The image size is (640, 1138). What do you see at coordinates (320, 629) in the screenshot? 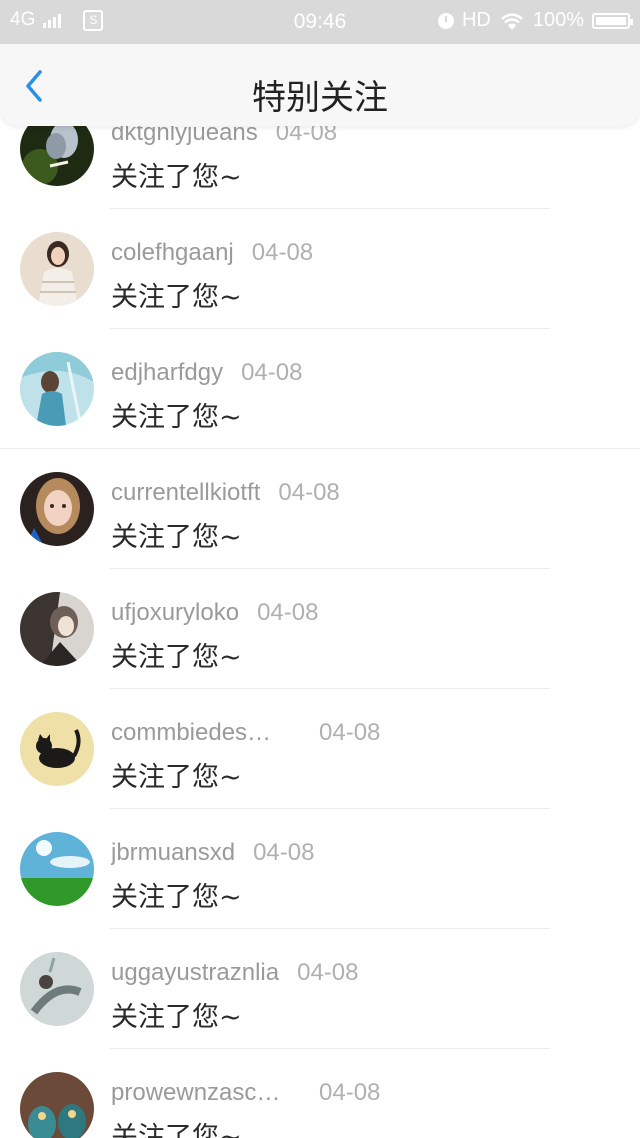
I see `list-item: ufjoxuryloko 04-08 关注了您~` at bounding box center [320, 629].